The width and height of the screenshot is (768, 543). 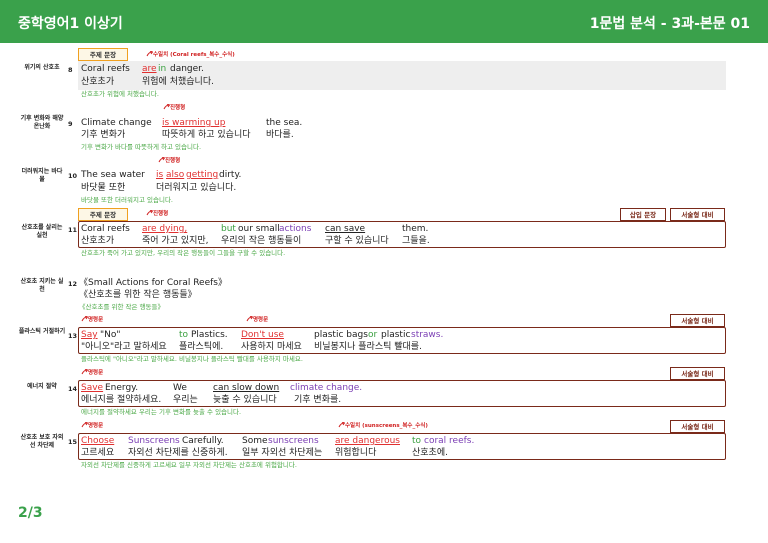 I want to click on sentence-number: 12, so click(x=73, y=284).